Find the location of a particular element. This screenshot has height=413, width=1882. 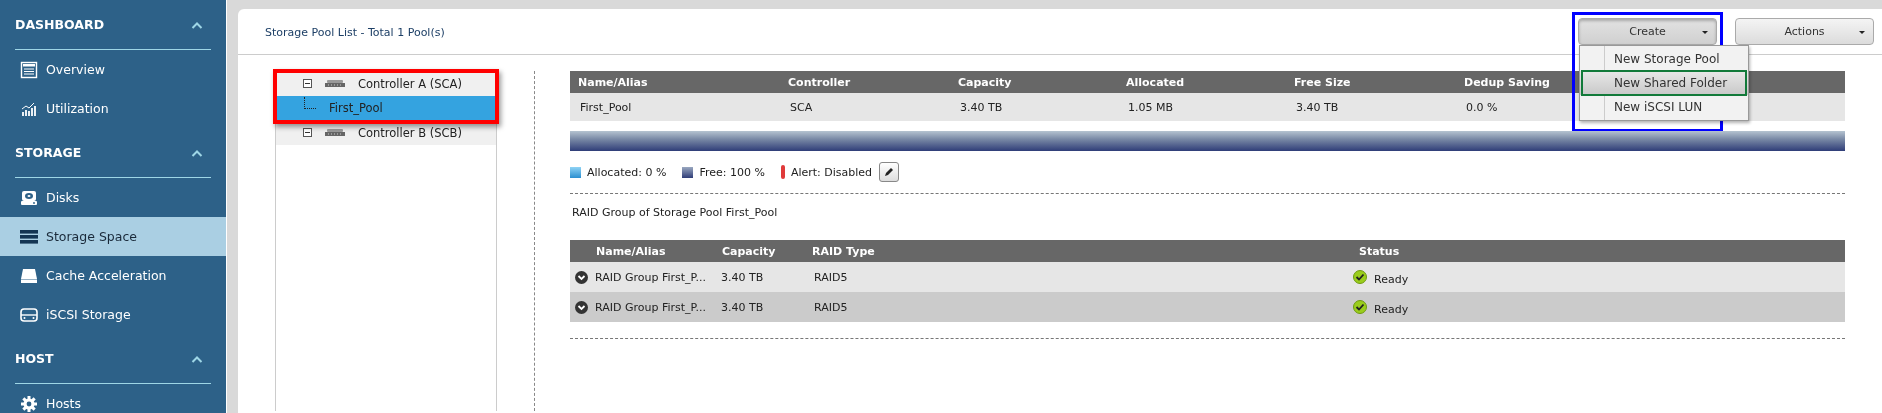

sidebar-item: Overview is located at coordinates (113, 69).